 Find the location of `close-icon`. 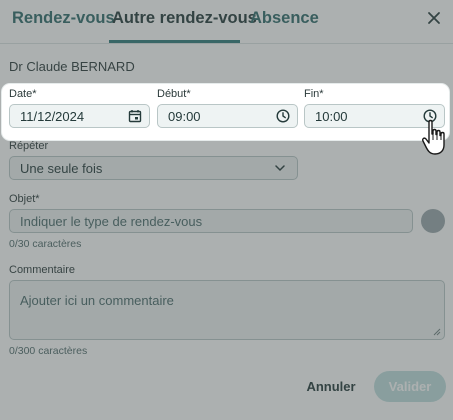

close-icon is located at coordinates (434, 18).